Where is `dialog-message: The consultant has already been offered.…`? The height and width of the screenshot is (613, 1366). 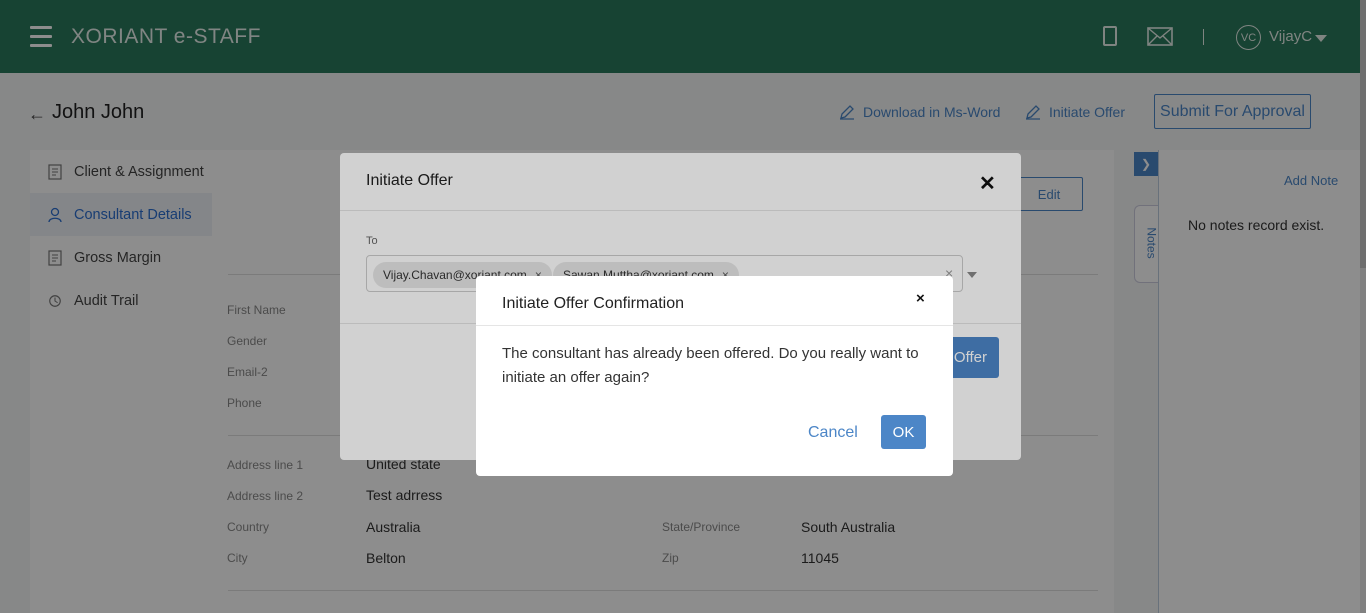
dialog-message: The consultant has already been offered.… is located at coordinates (710, 365).